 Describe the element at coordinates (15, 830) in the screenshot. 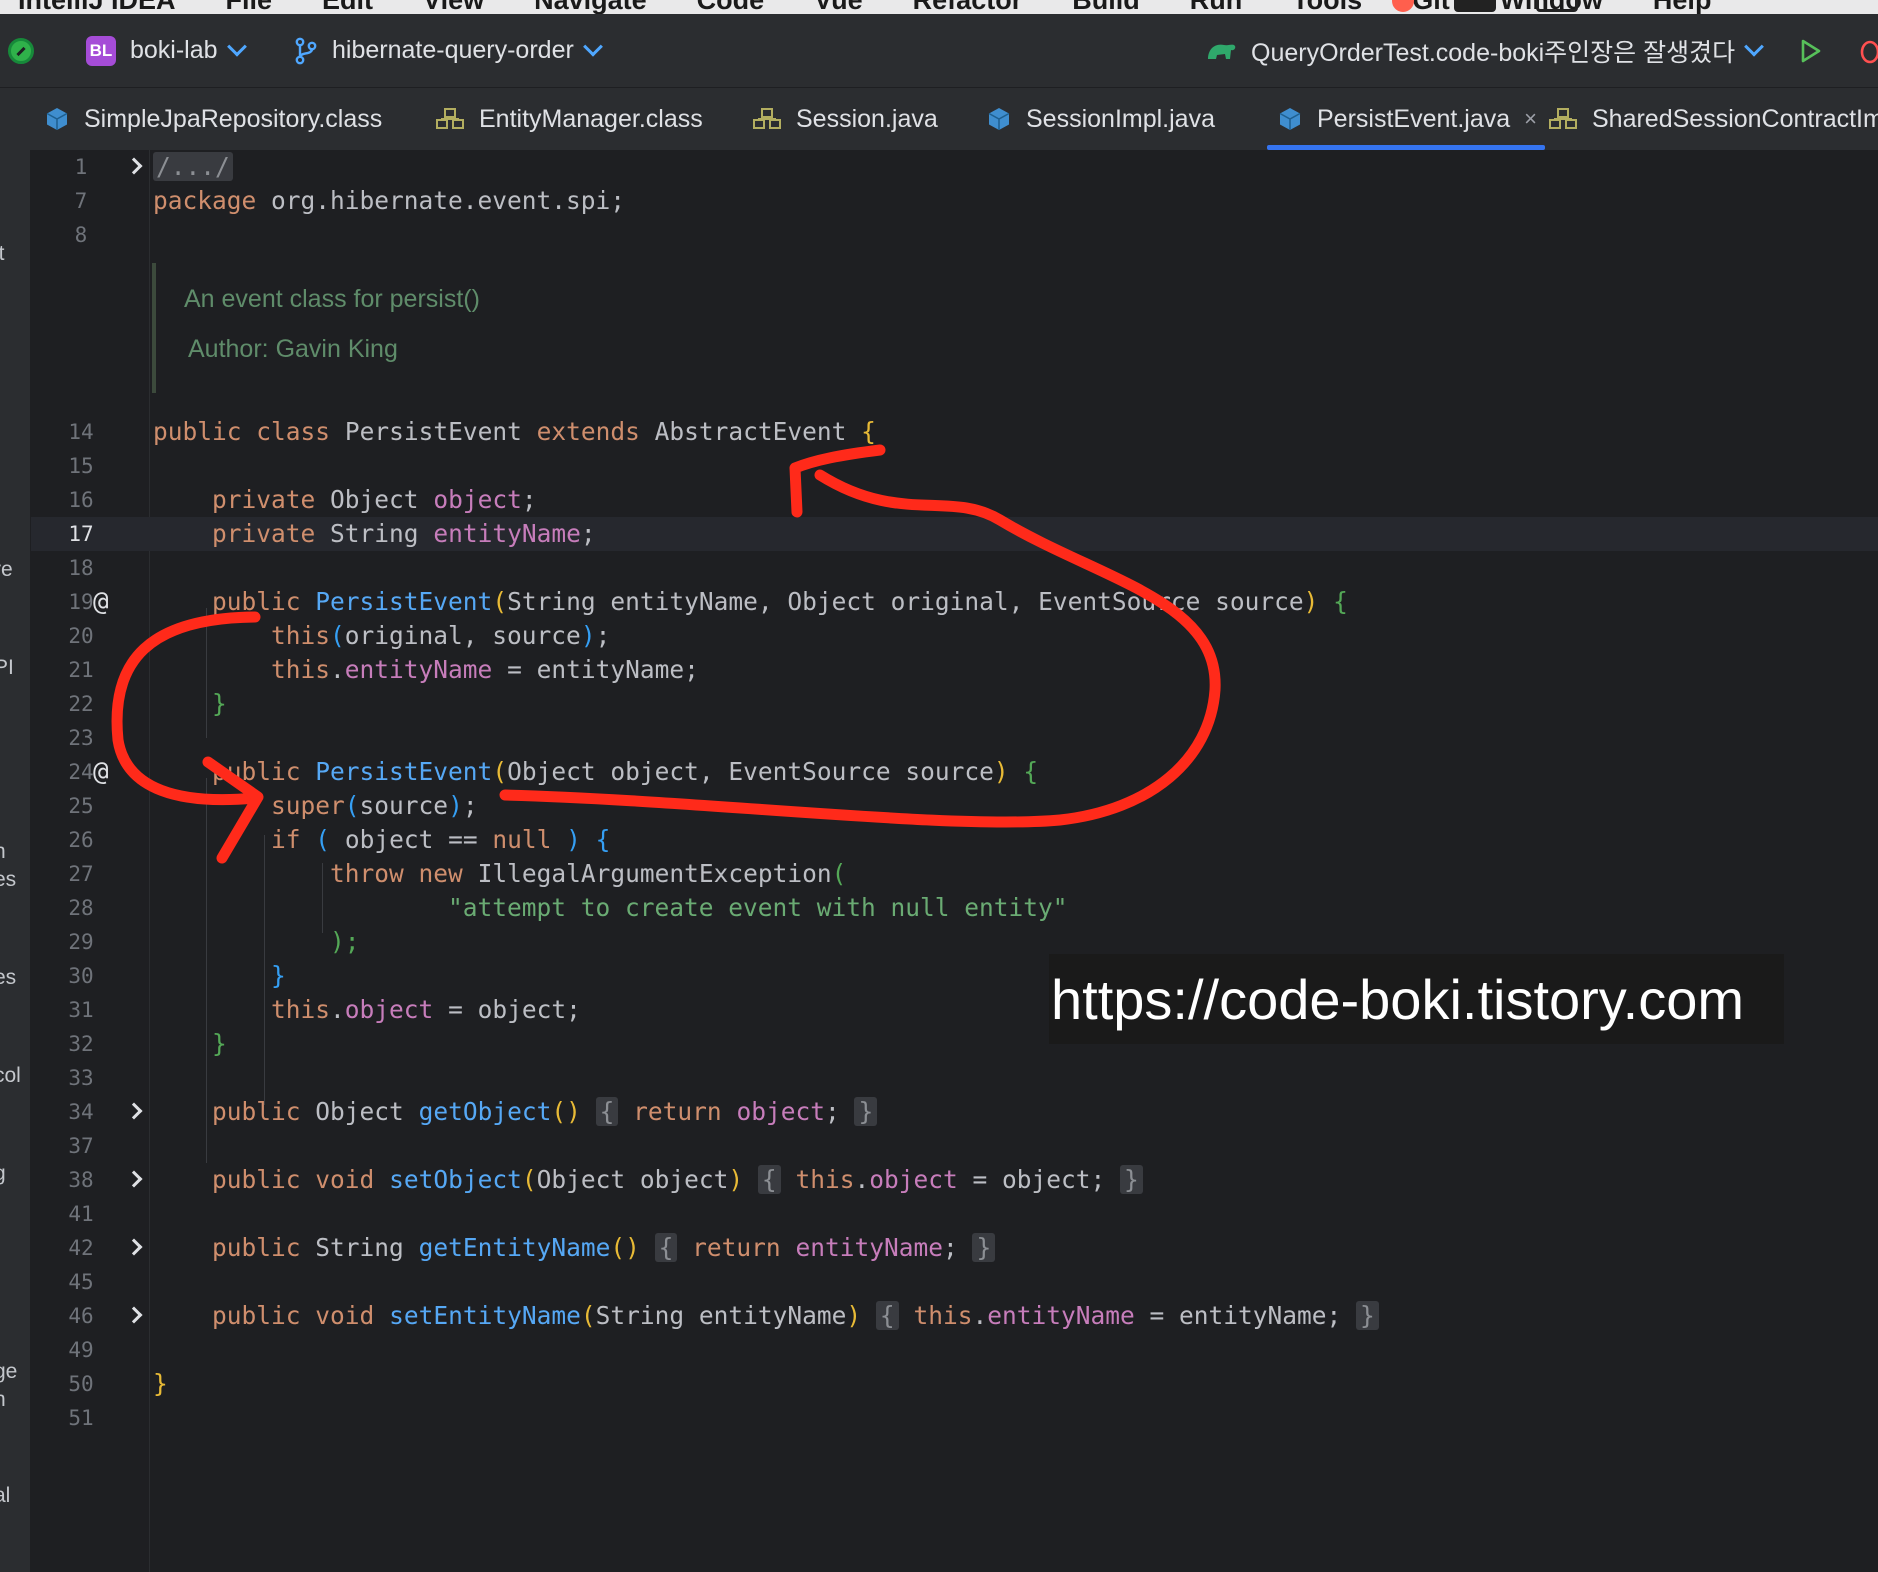

I see `left-tool-strip: t it t re PI n es es col g ge n al` at that location.